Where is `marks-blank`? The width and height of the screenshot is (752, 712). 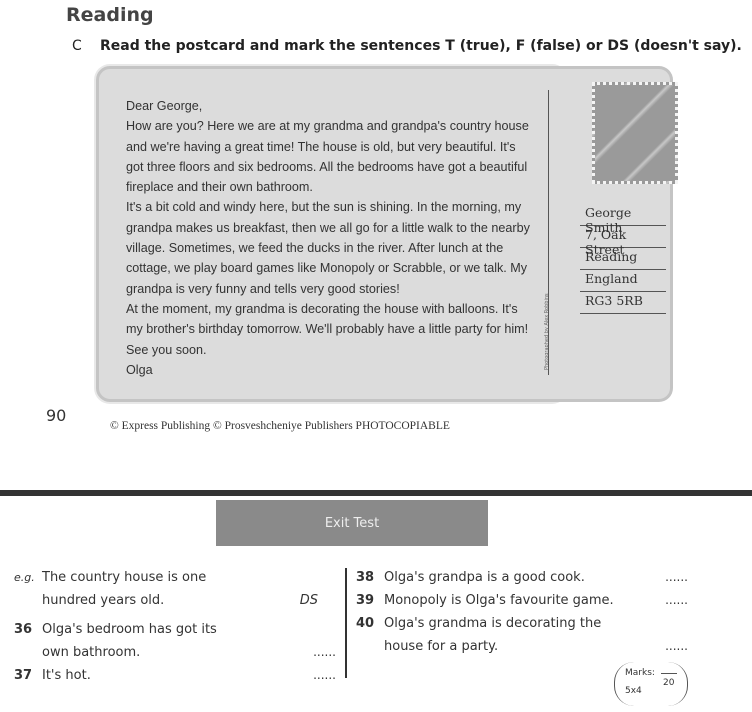 marks-blank is located at coordinates (669, 669).